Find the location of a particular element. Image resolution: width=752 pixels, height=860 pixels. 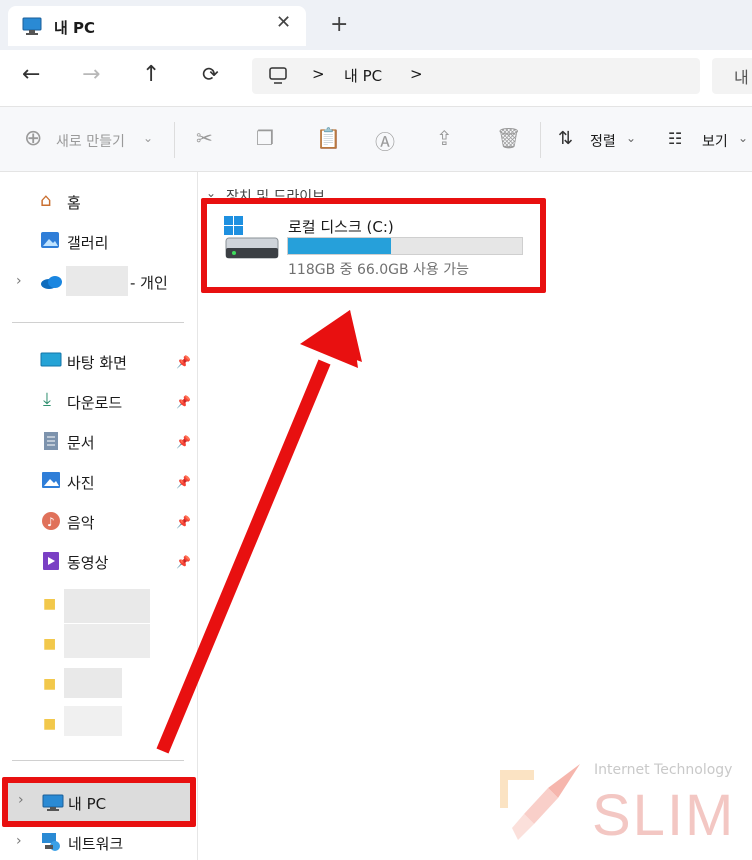

sort-icon: ⇅ is located at coordinates (566, 138).